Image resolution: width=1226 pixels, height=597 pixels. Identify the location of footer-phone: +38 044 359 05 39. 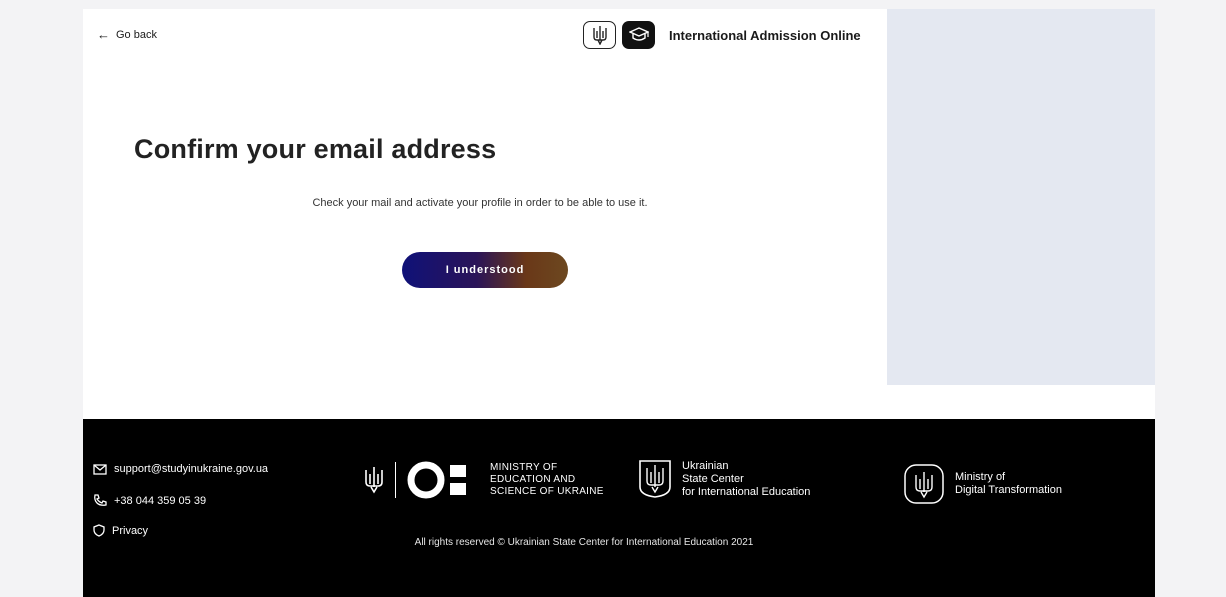
(149, 500).